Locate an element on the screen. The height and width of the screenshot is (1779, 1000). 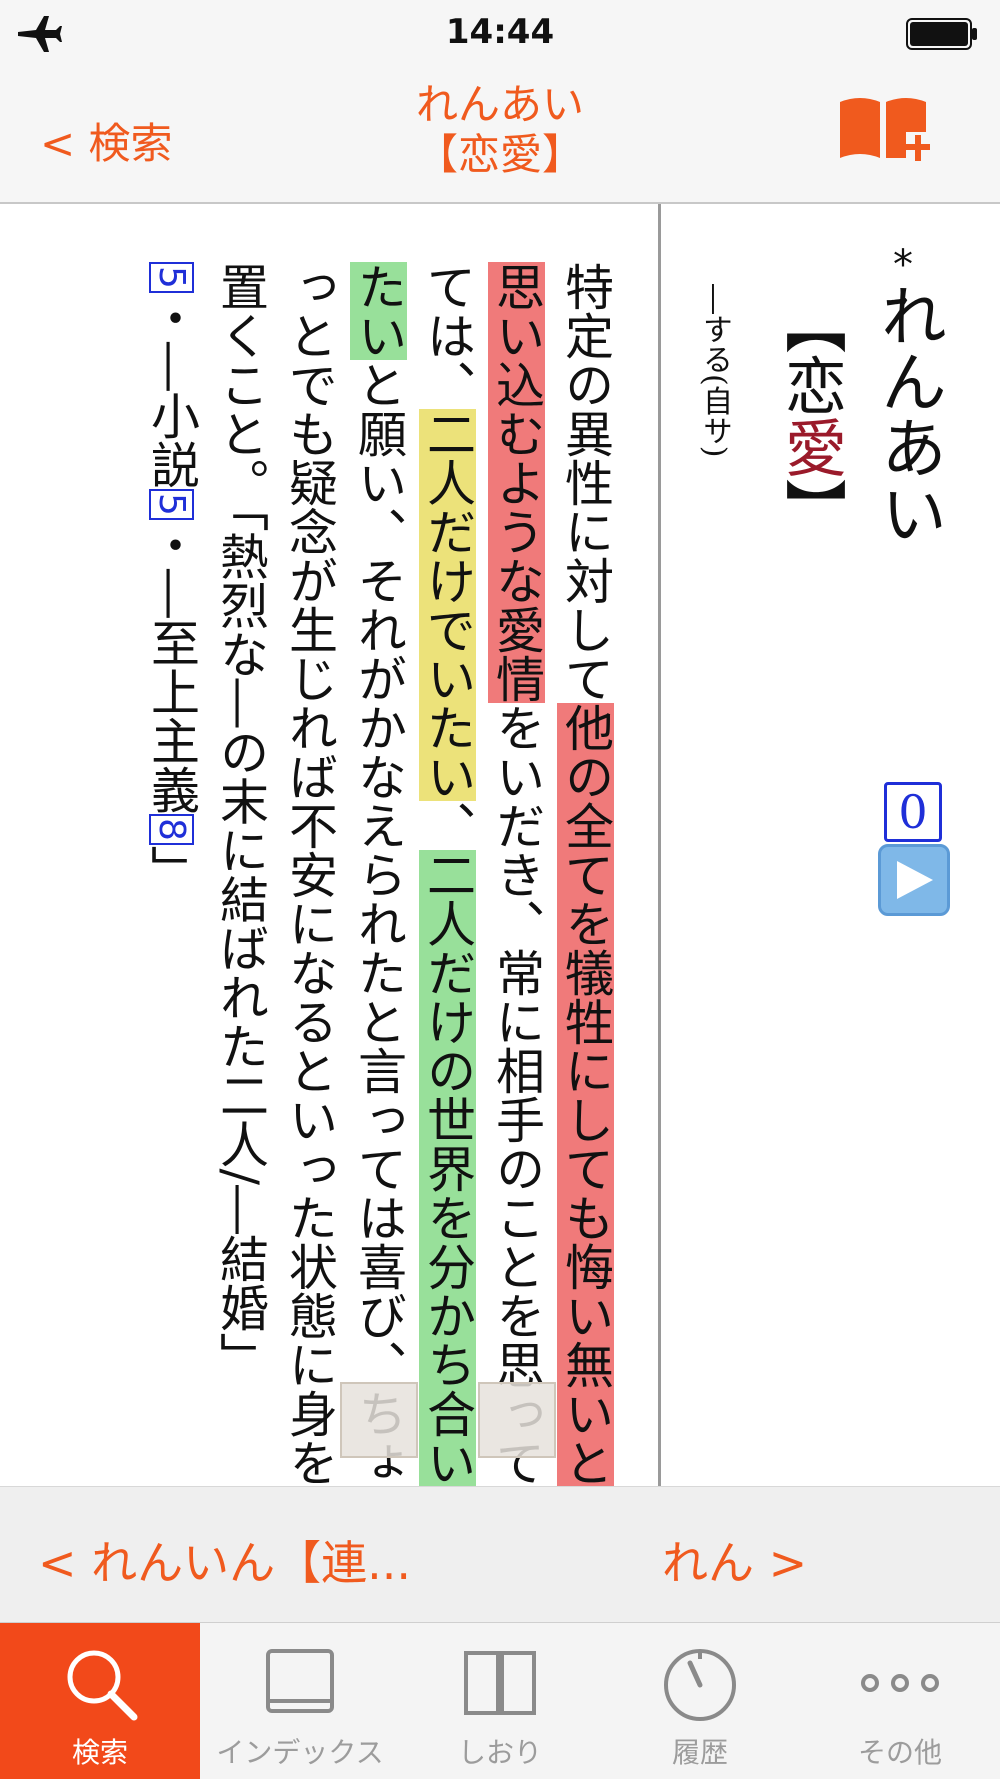
add-bookmark-icon is located at coordinates (884, 132).